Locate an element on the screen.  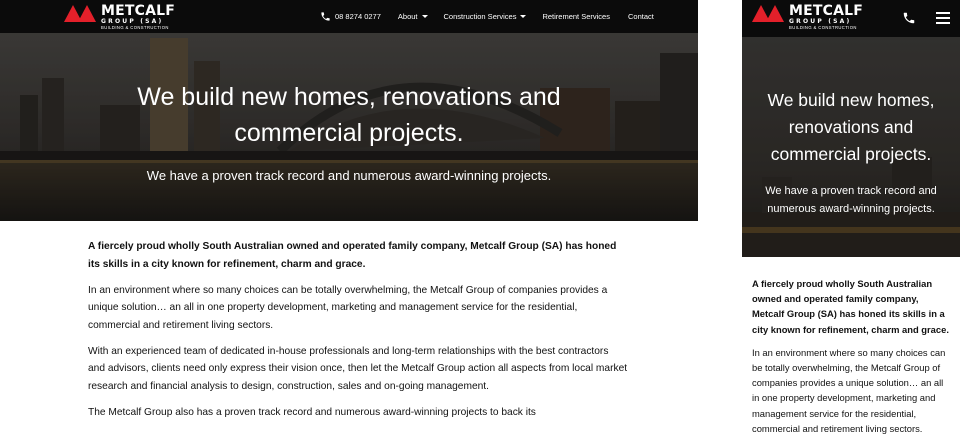
nav-item-label: Contact is located at coordinates (640, 16).